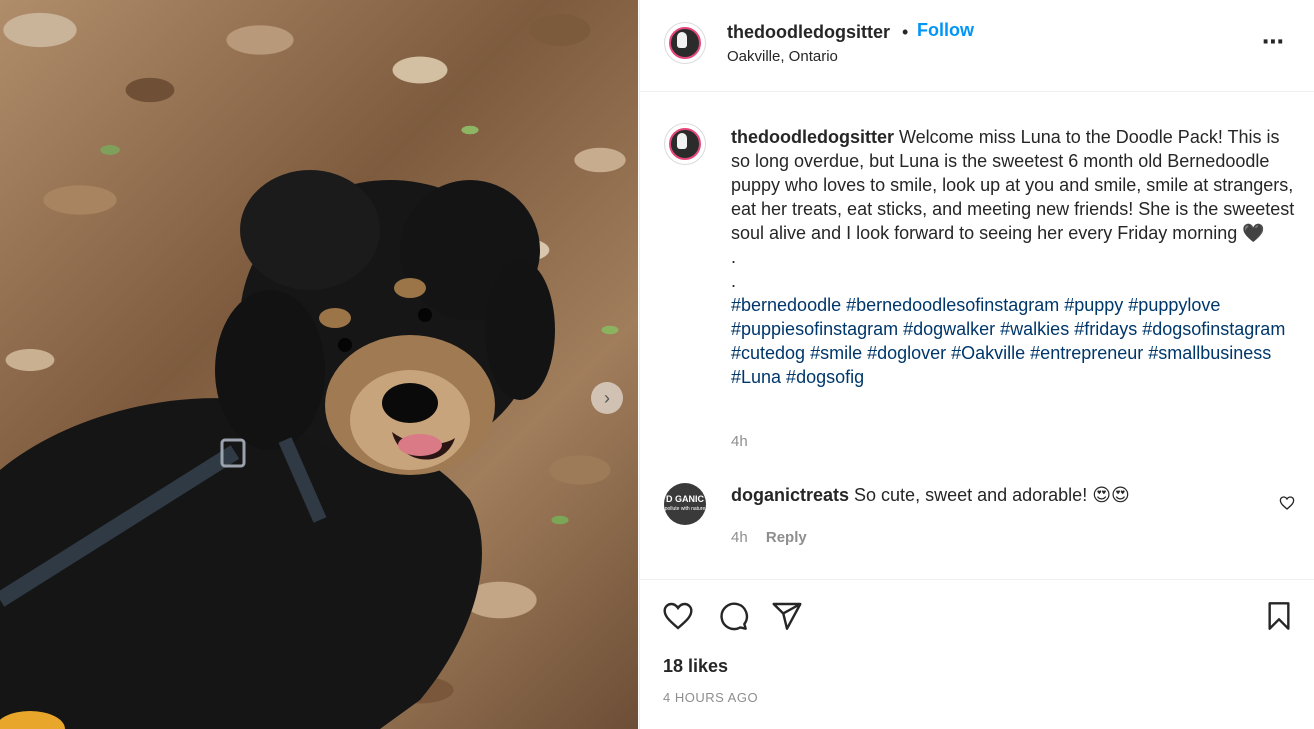 This screenshot has height=729, width=1314. I want to click on commenter-avatar-subtext: pollute with nature, so click(685, 509).